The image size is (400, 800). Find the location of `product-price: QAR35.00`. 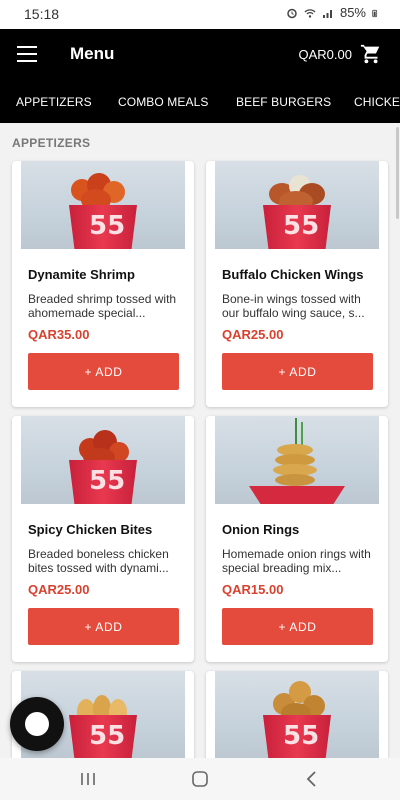

product-price: QAR35.00 is located at coordinates (59, 334).